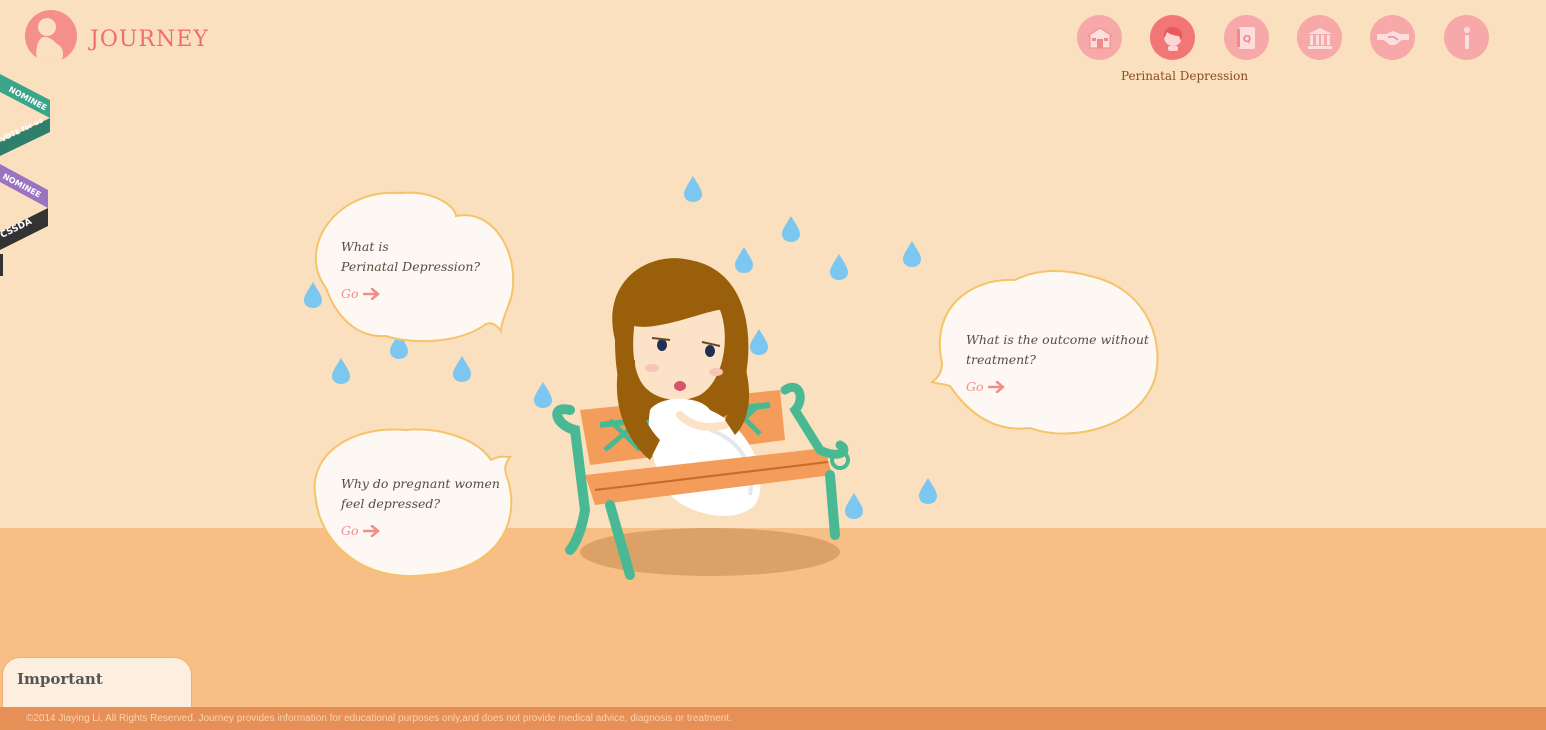 This screenshot has height=730, width=1546. I want to click on bubble-what-is-question: What is Perinatal Depression?, so click(411, 256).